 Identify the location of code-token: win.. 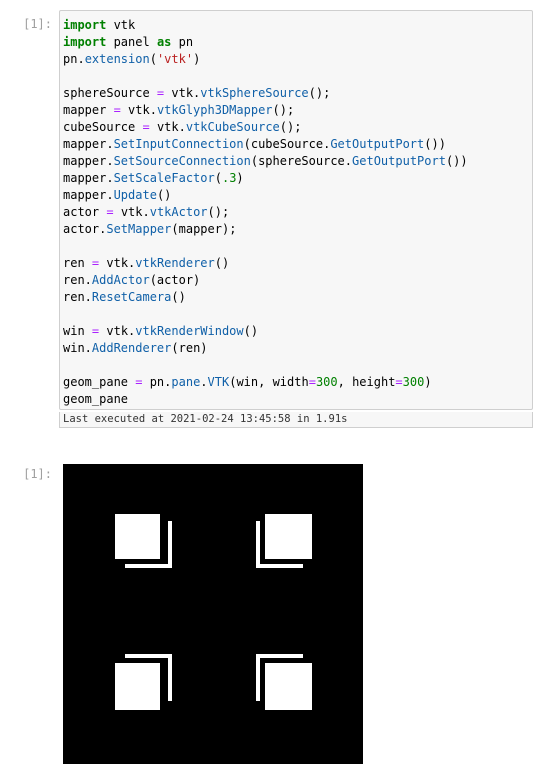
(77, 348).